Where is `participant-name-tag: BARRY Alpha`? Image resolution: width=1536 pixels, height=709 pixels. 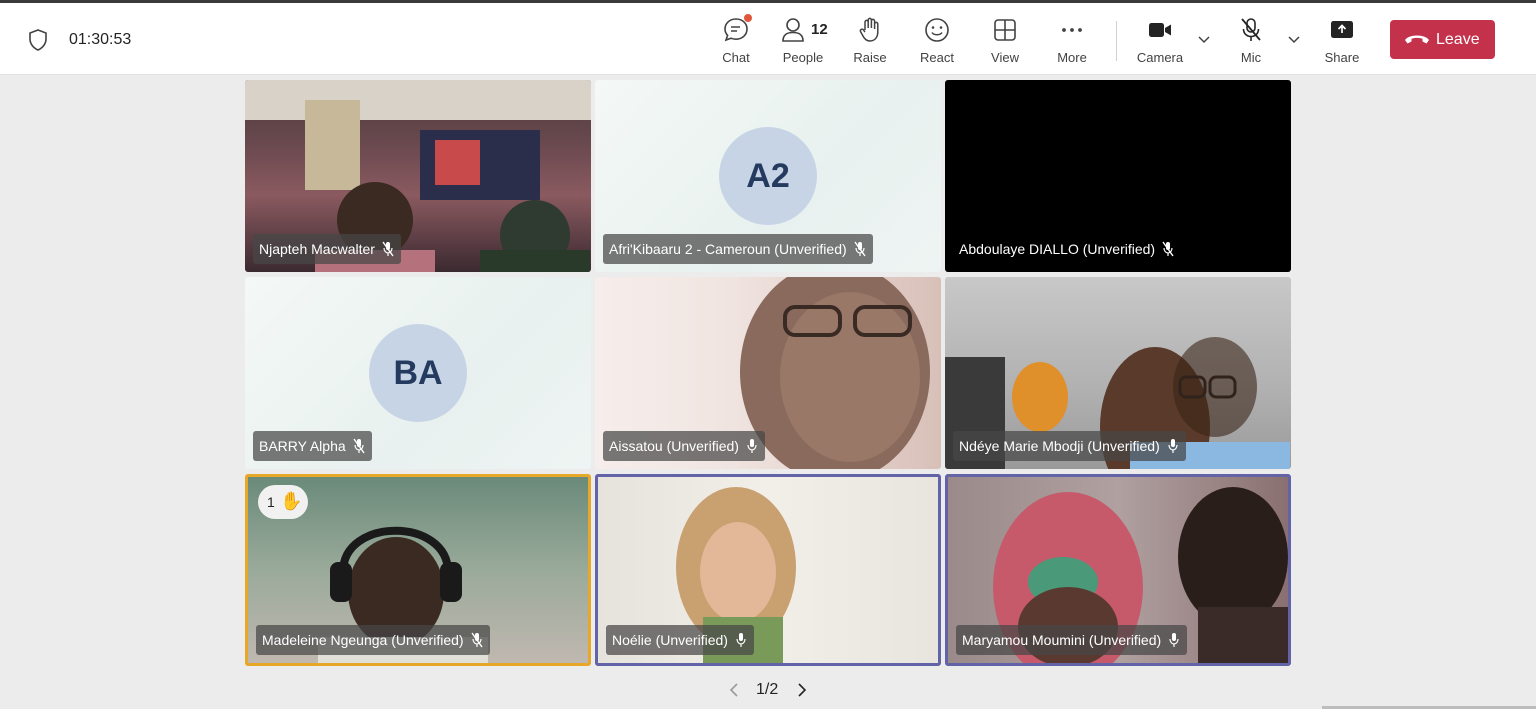 participant-name-tag: BARRY Alpha is located at coordinates (312, 446).